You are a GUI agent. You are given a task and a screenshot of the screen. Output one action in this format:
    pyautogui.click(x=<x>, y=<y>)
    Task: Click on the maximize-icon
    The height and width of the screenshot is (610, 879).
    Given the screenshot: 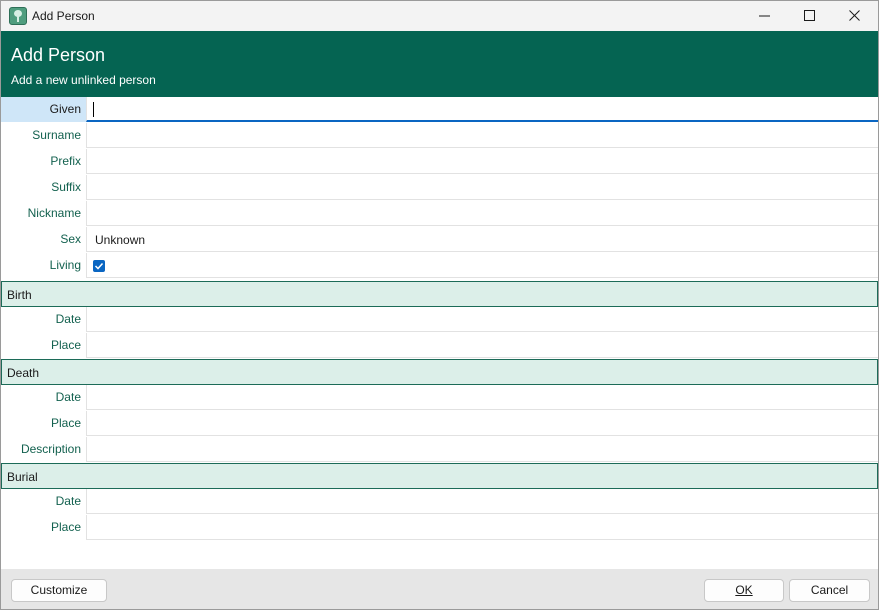 What is the action you would take?
    pyautogui.click(x=809, y=15)
    